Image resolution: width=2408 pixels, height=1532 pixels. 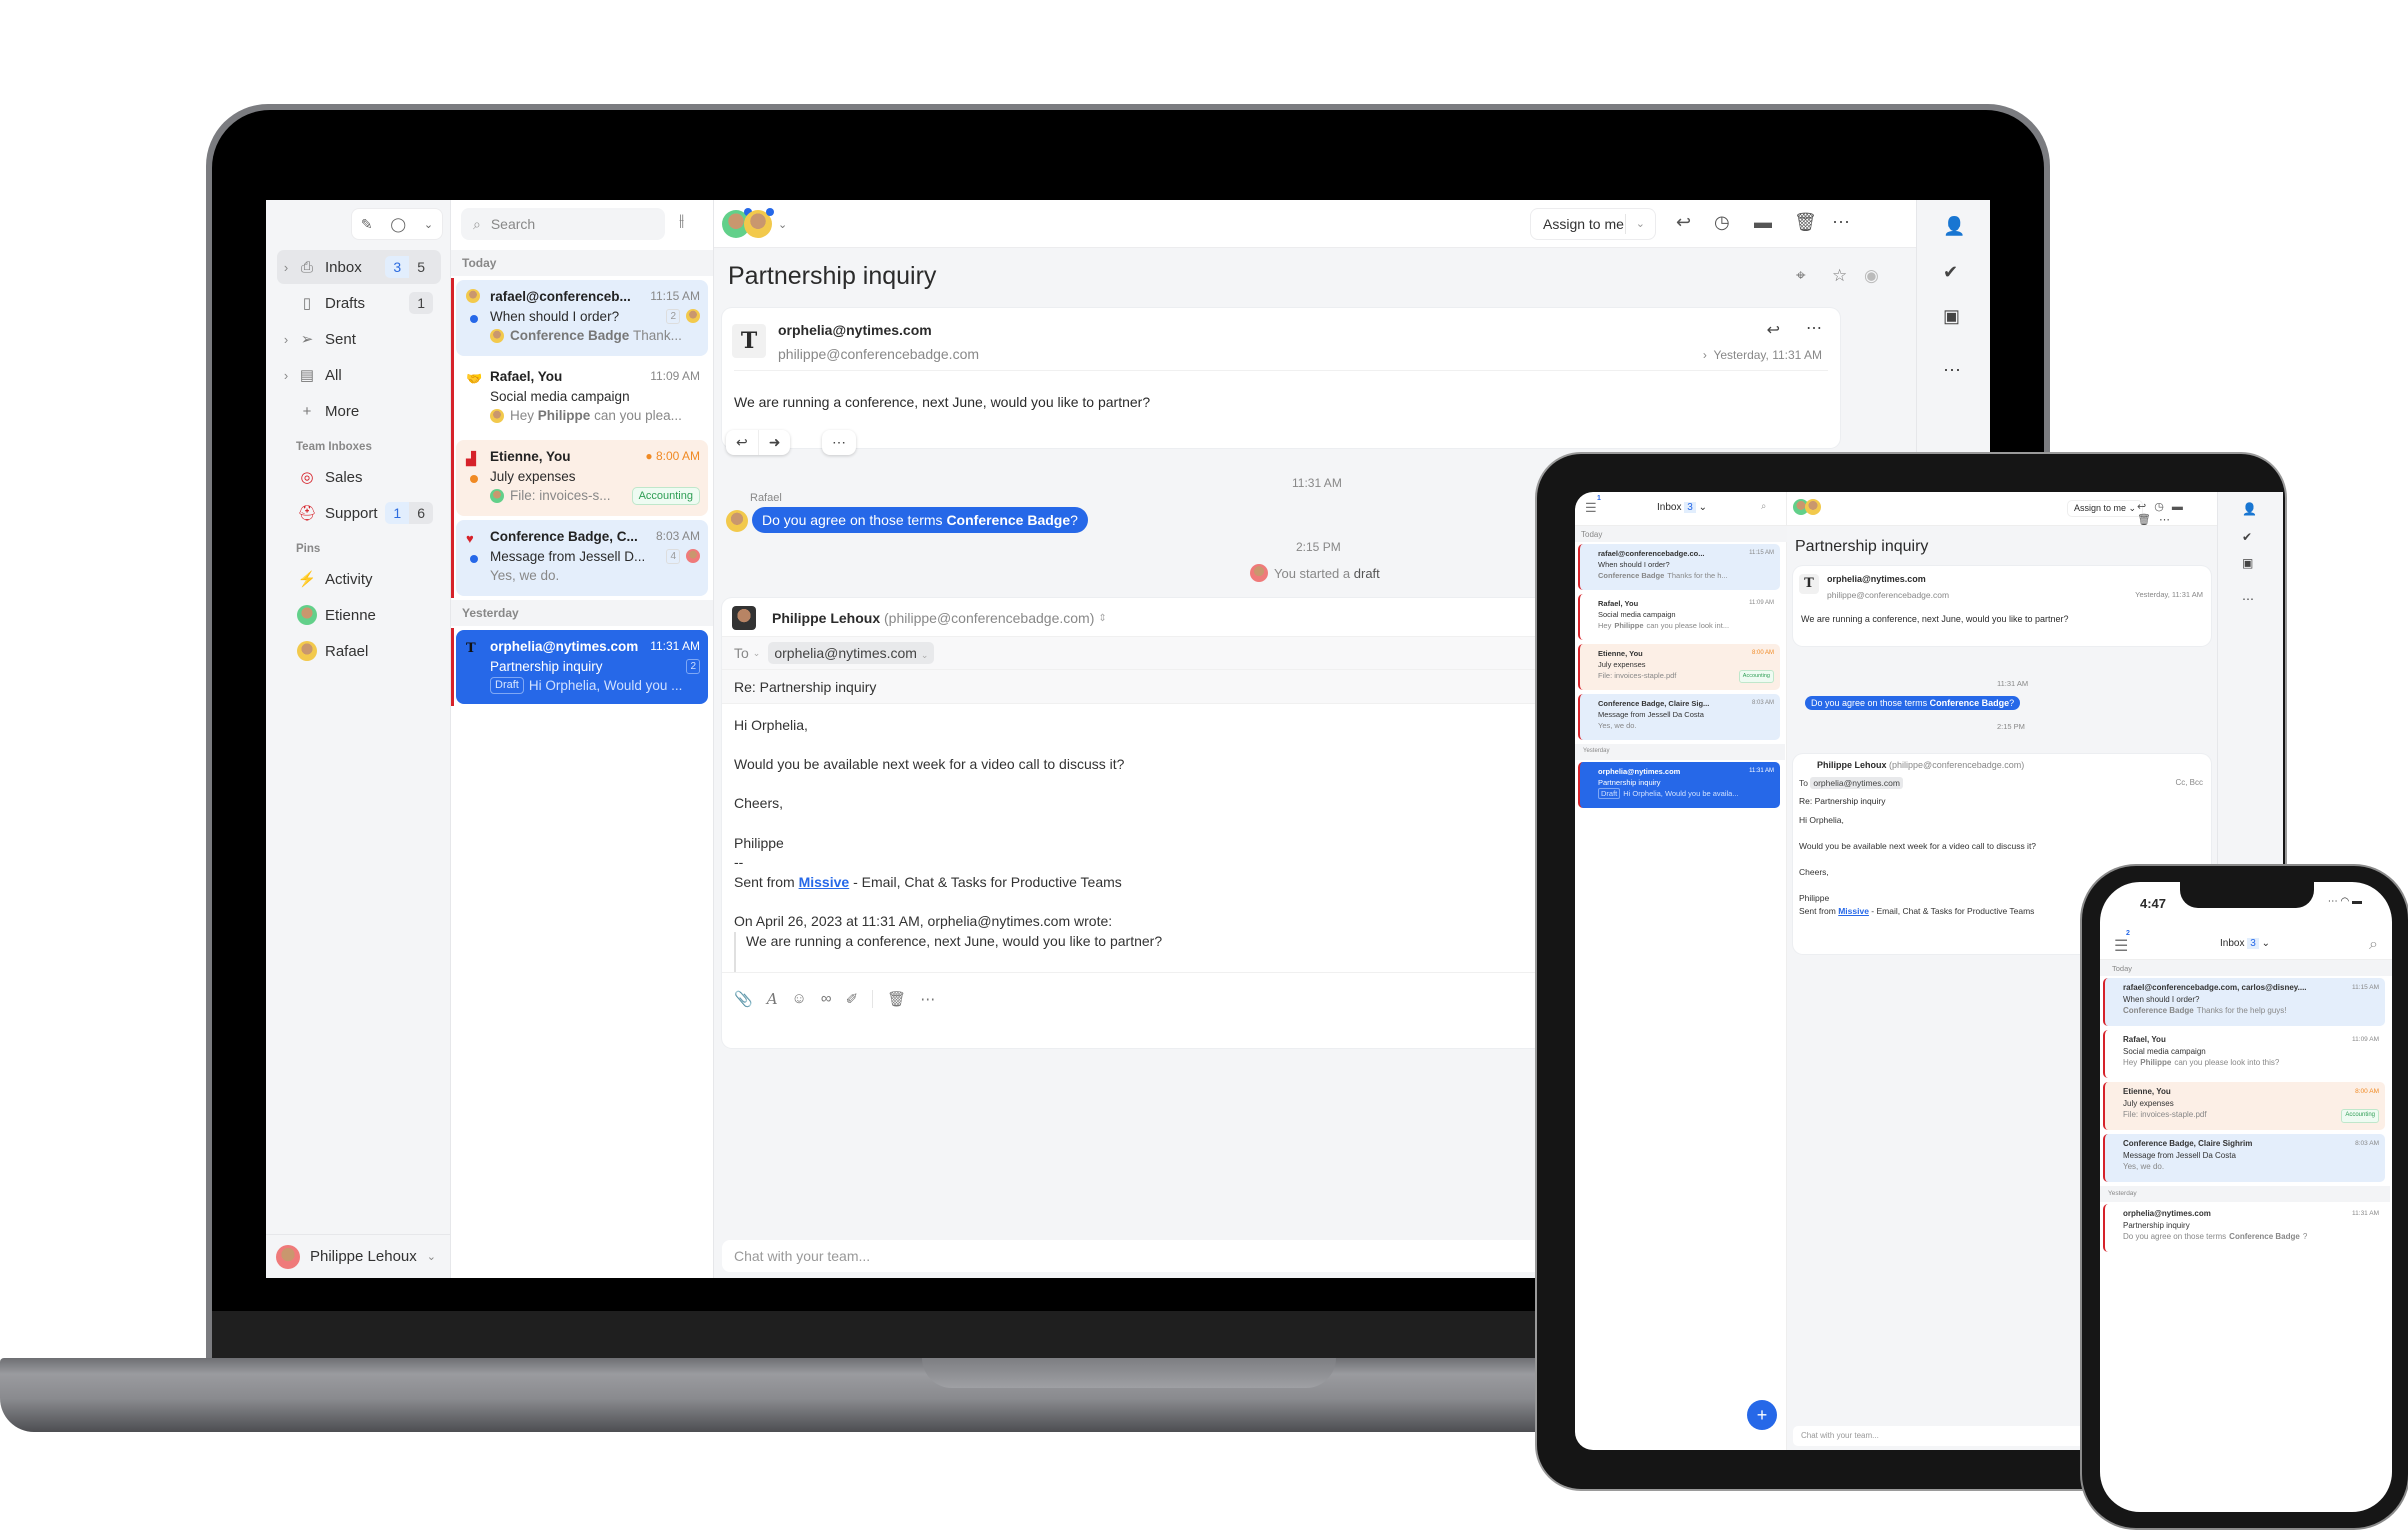 What do you see at coordinates (851, 653) in the screenshot?
I see `recipient-chip: orphelia@nytimes.com ⌄` at bounding box center [851, 653].